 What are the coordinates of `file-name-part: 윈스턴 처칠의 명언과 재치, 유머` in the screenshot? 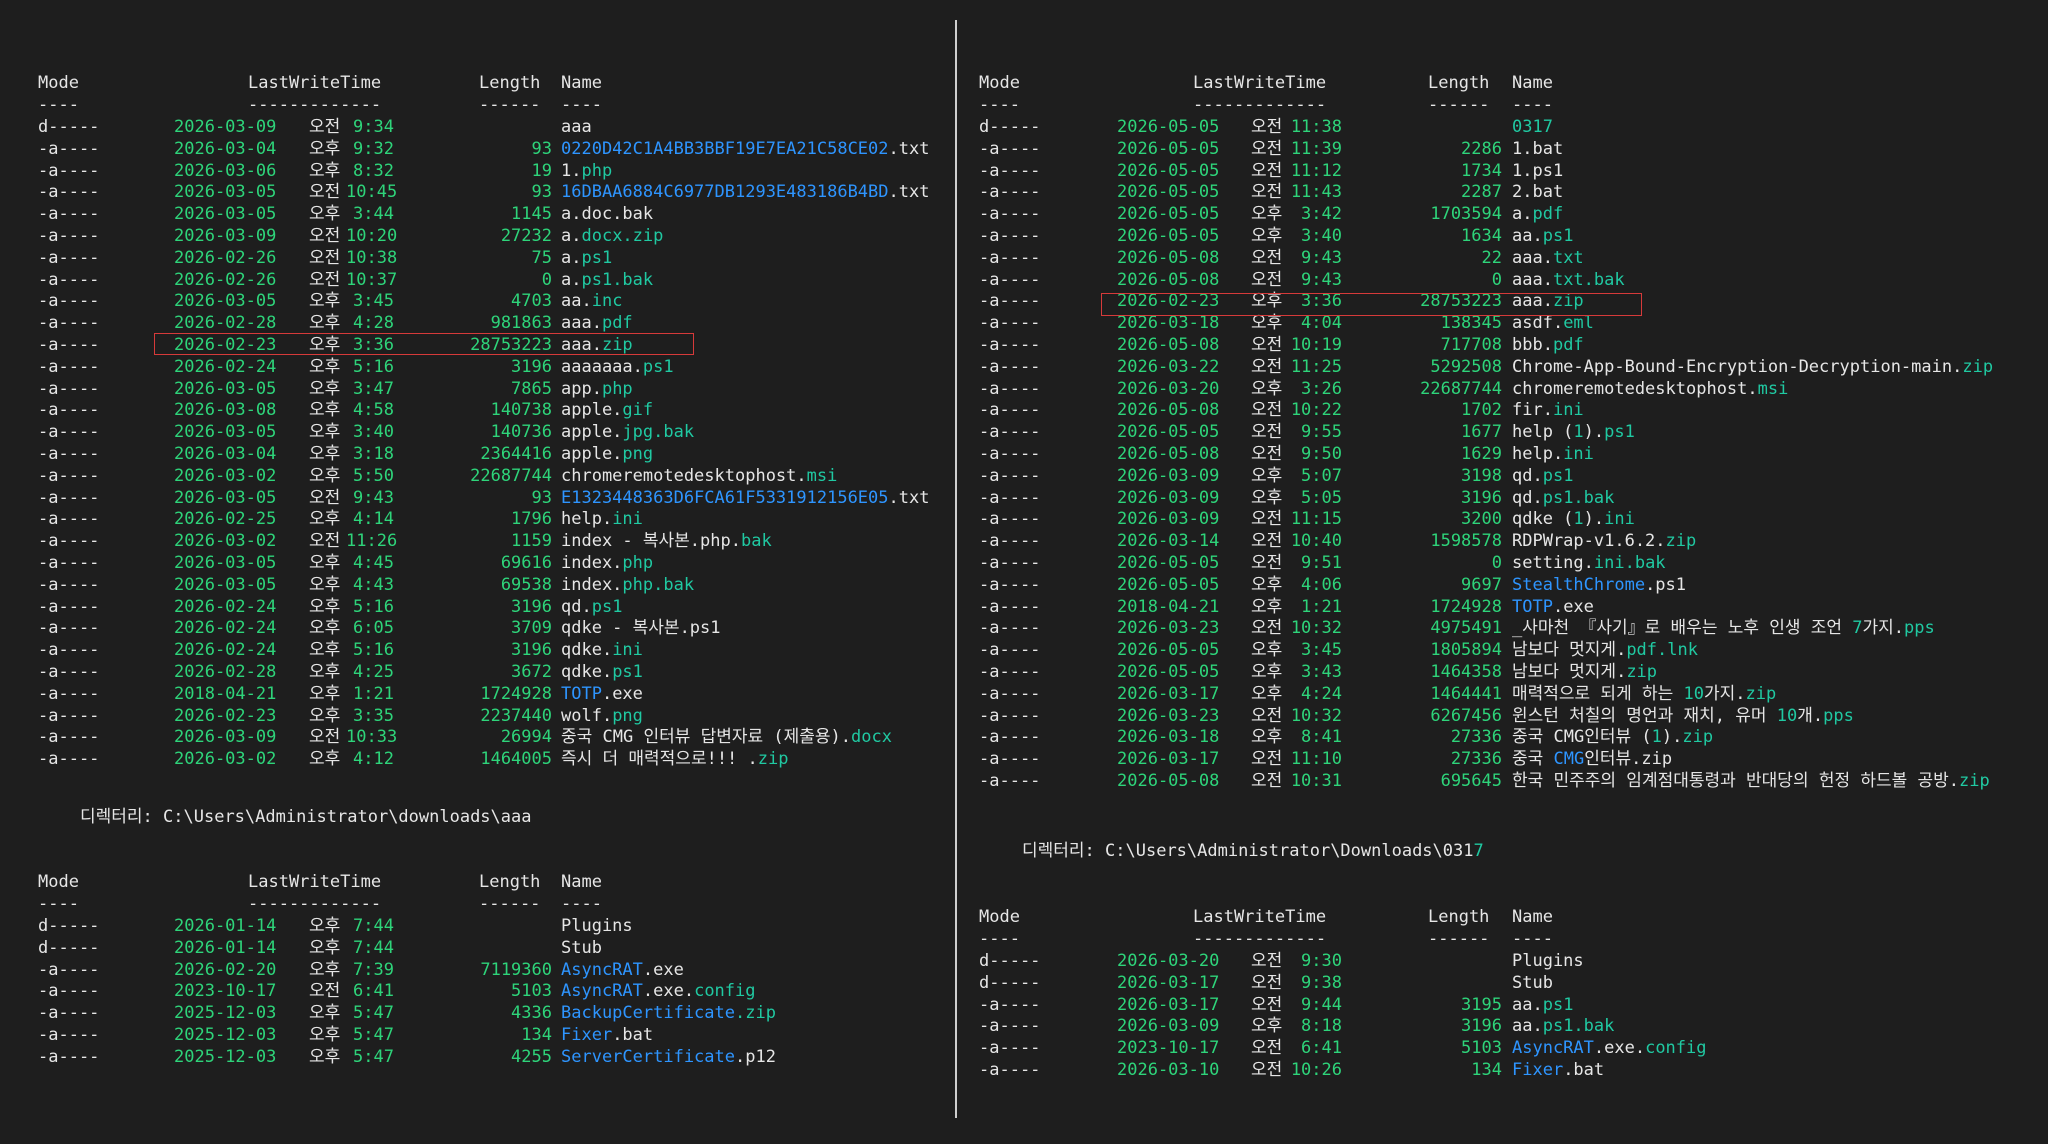 It's located at (1644, 715).